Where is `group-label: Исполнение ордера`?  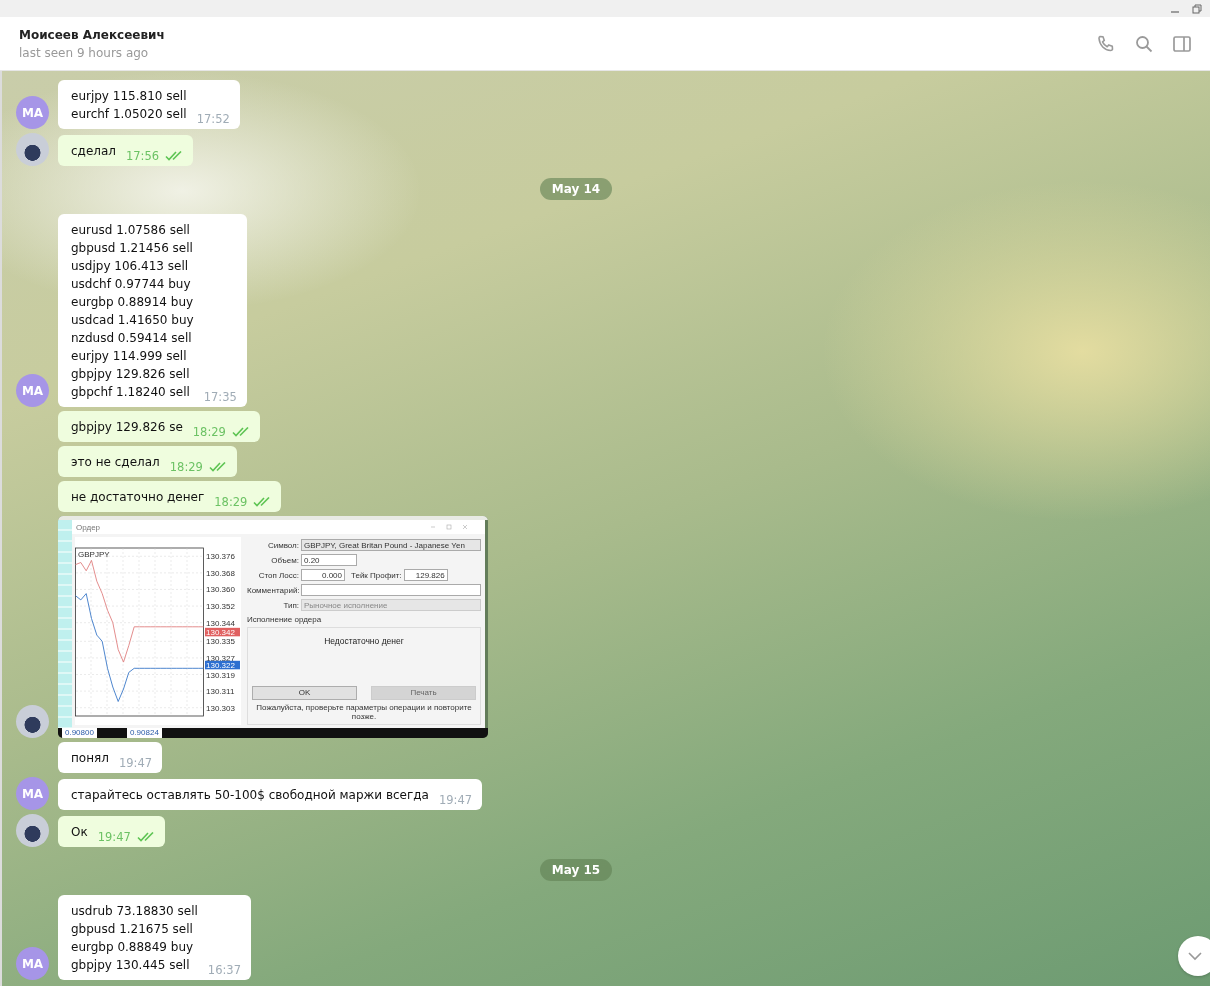
group-label: Исполнение ордера is located at coordinates (285, 619).